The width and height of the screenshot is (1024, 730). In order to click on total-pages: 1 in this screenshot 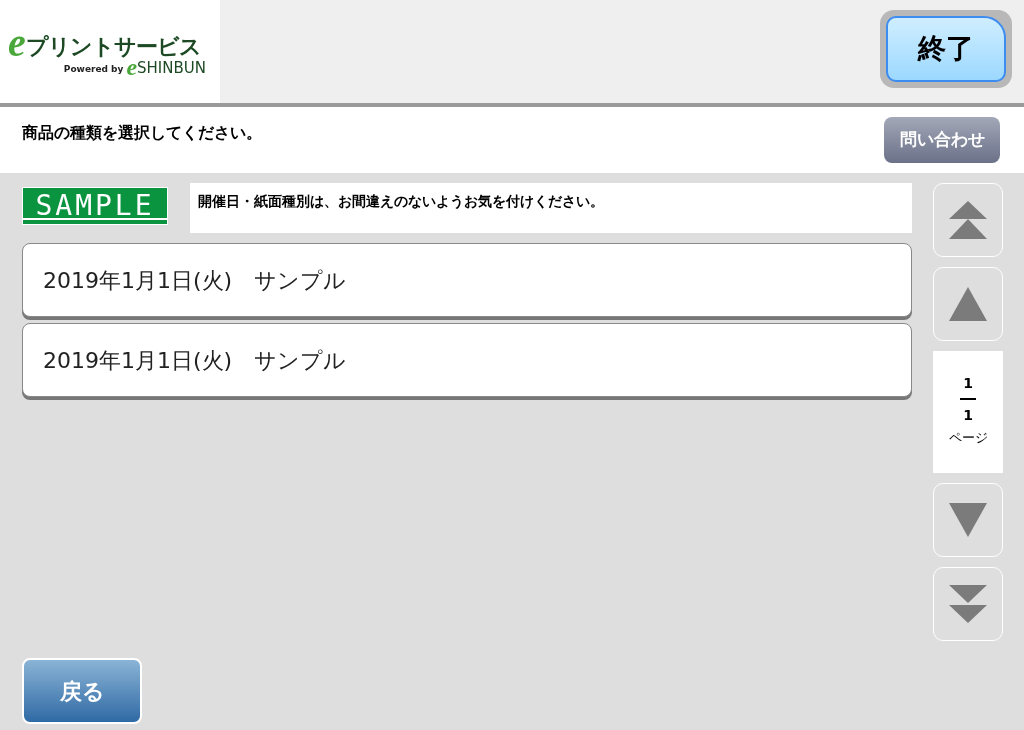, I will do `click(968, 415)`.